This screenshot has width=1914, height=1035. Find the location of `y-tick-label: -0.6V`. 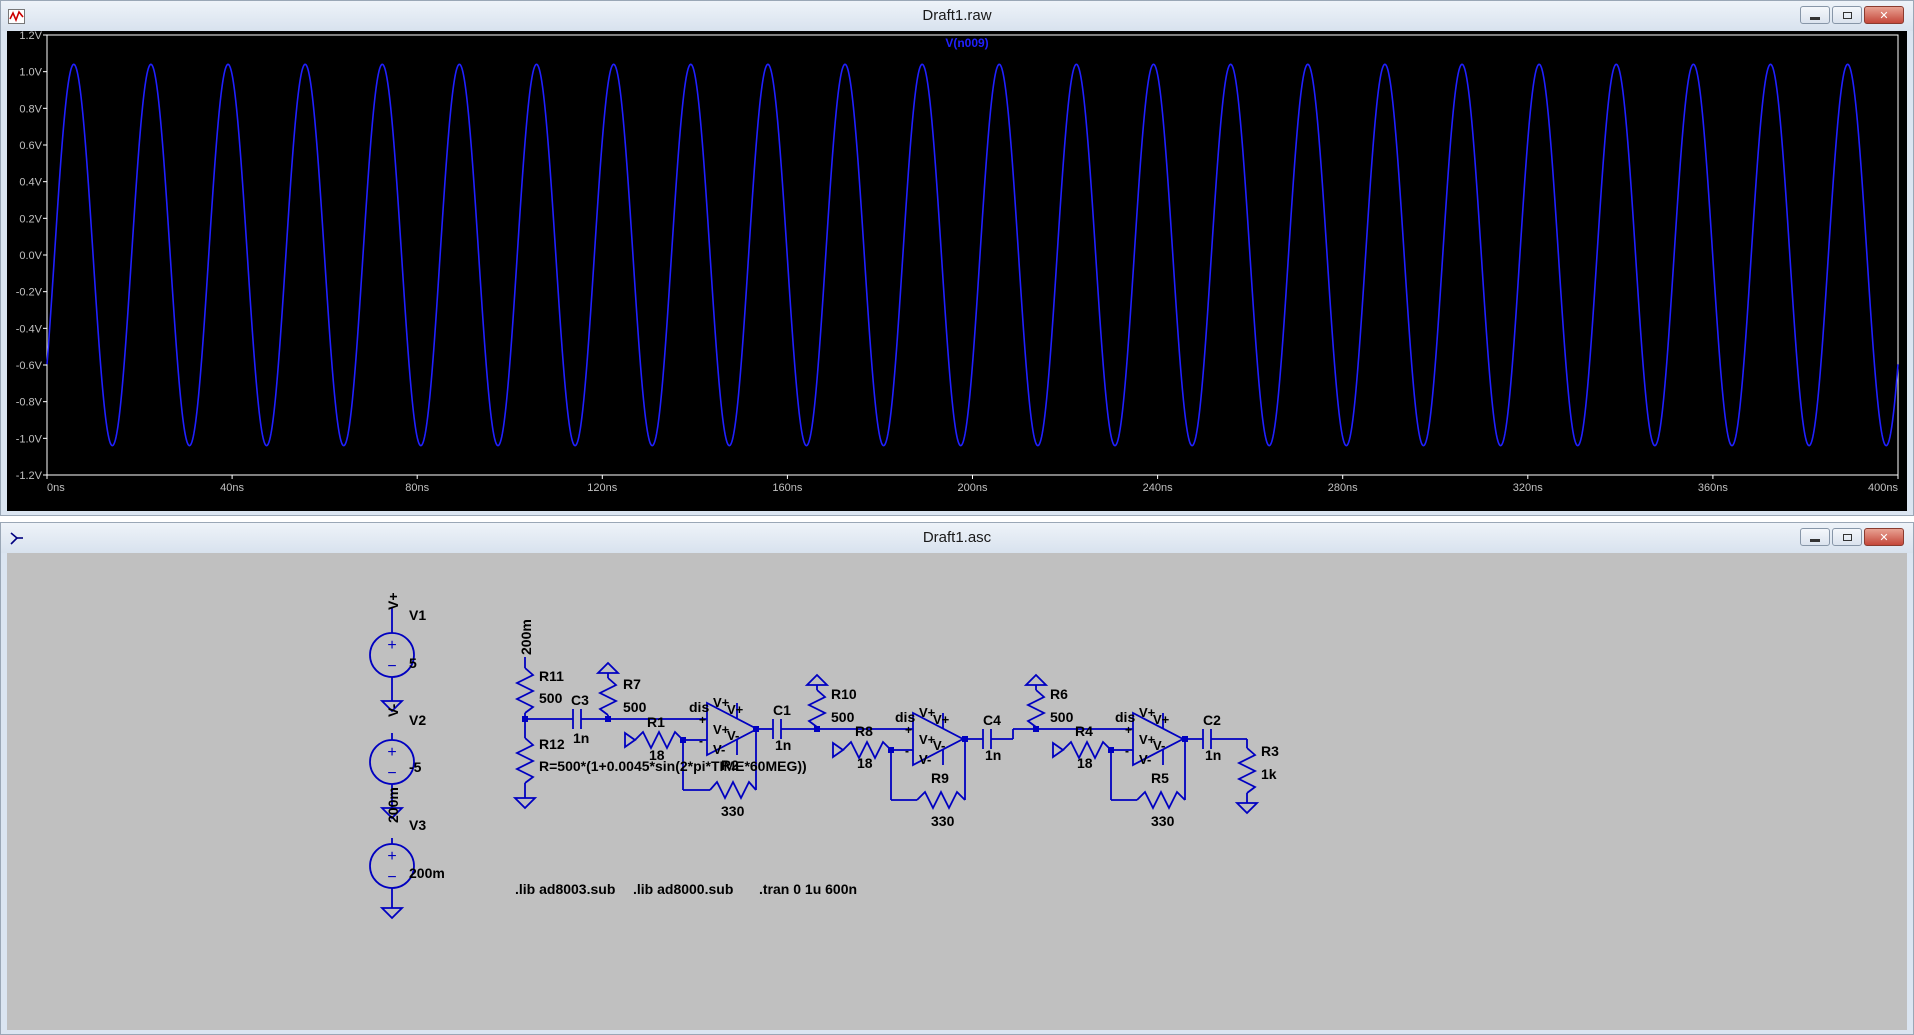

y-tick-label: -0.6V is located at coordinates (29, 366).